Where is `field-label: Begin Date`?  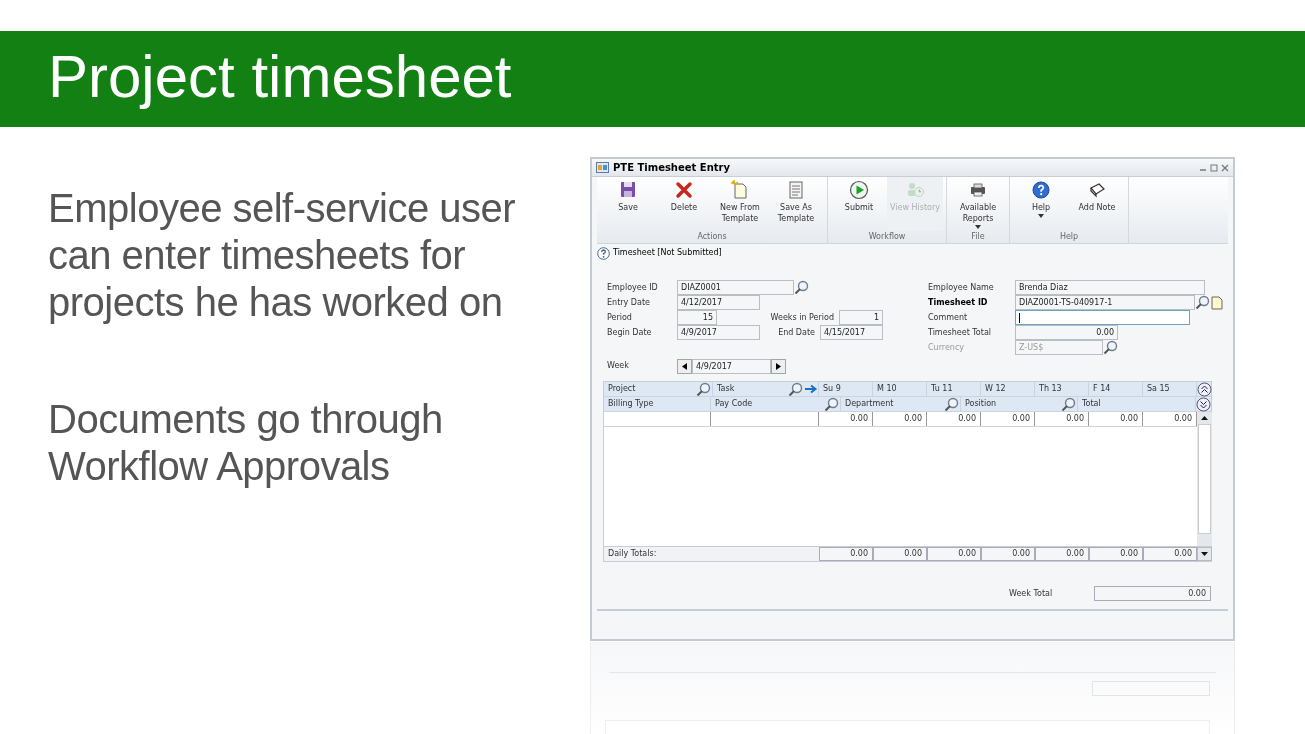
field-label: Begin Date is located at coordinates (630, 332).